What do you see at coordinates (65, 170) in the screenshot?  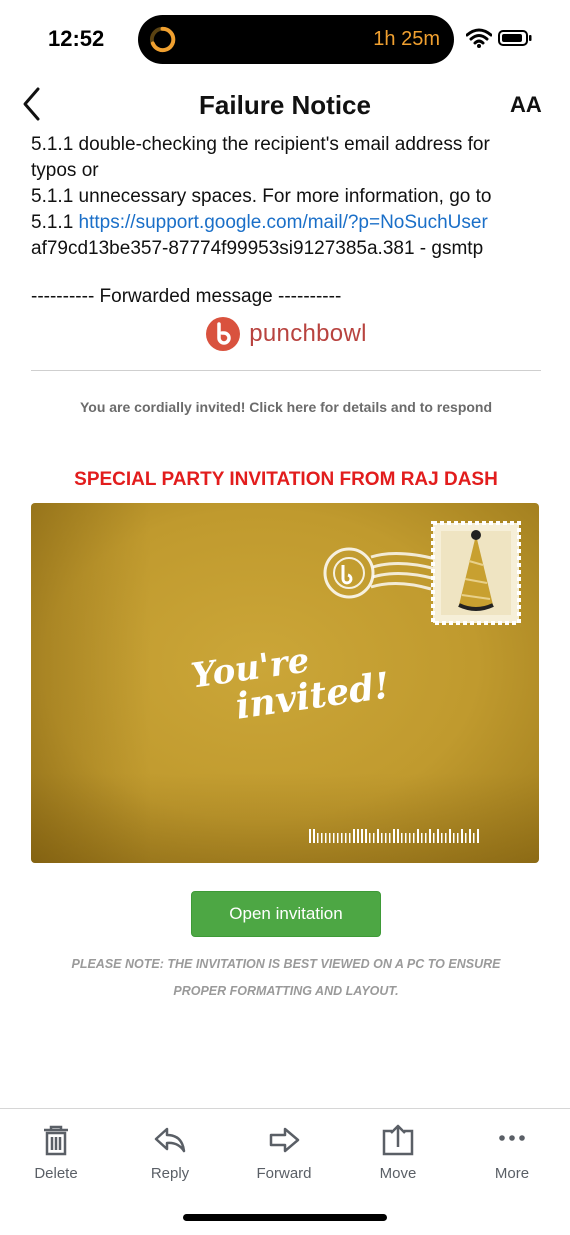 I see `bounce-line: typos or` at bounding box center [65, 170].